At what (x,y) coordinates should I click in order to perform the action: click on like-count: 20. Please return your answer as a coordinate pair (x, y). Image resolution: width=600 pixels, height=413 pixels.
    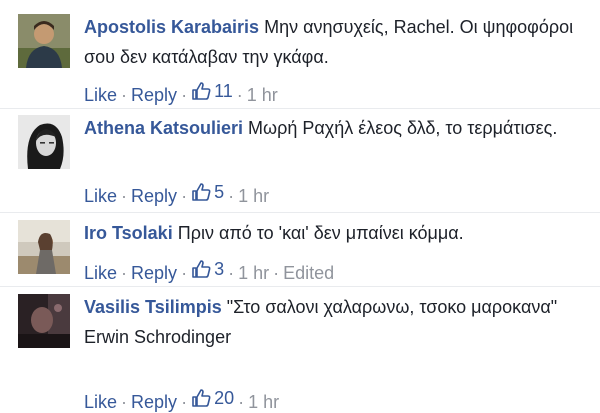
    Looking at the image, I should click on (212, 398).